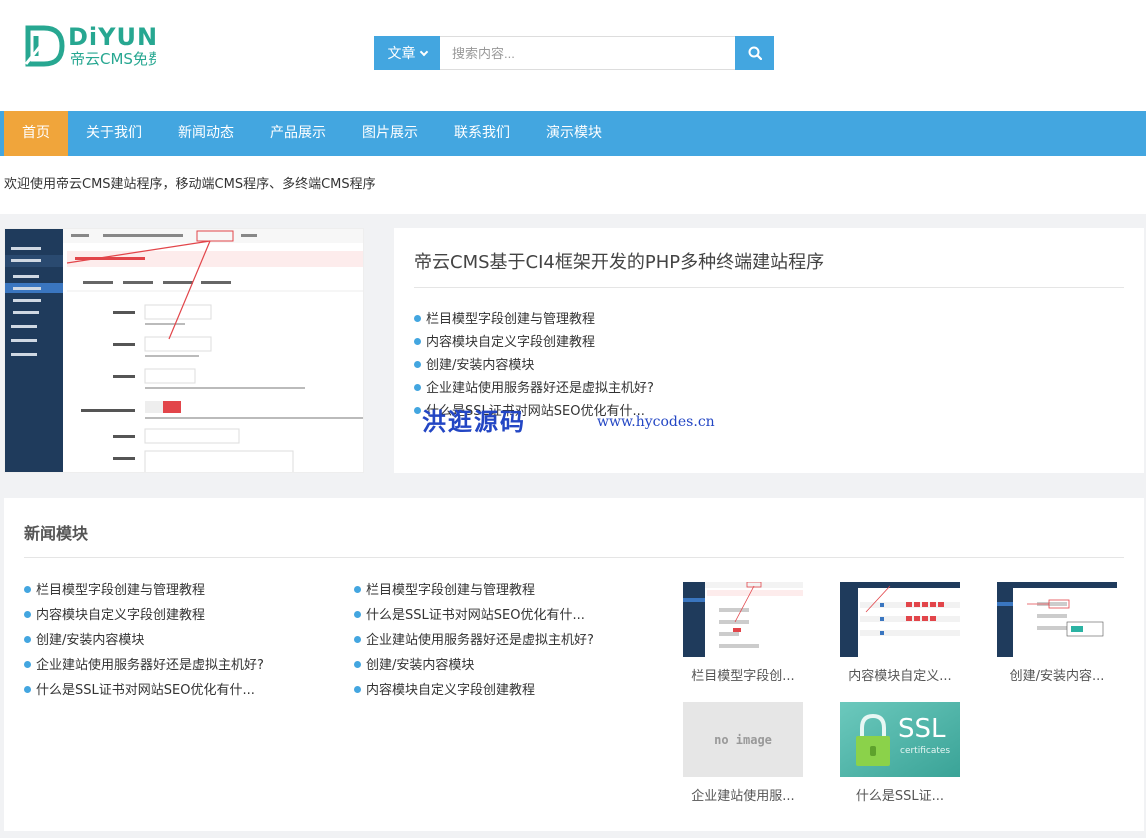 Image resolution: width=1146 pixels, height=838 pixels. I want to click on site-logo: DiYUN 帝云CMS免费, so click(90, 47).